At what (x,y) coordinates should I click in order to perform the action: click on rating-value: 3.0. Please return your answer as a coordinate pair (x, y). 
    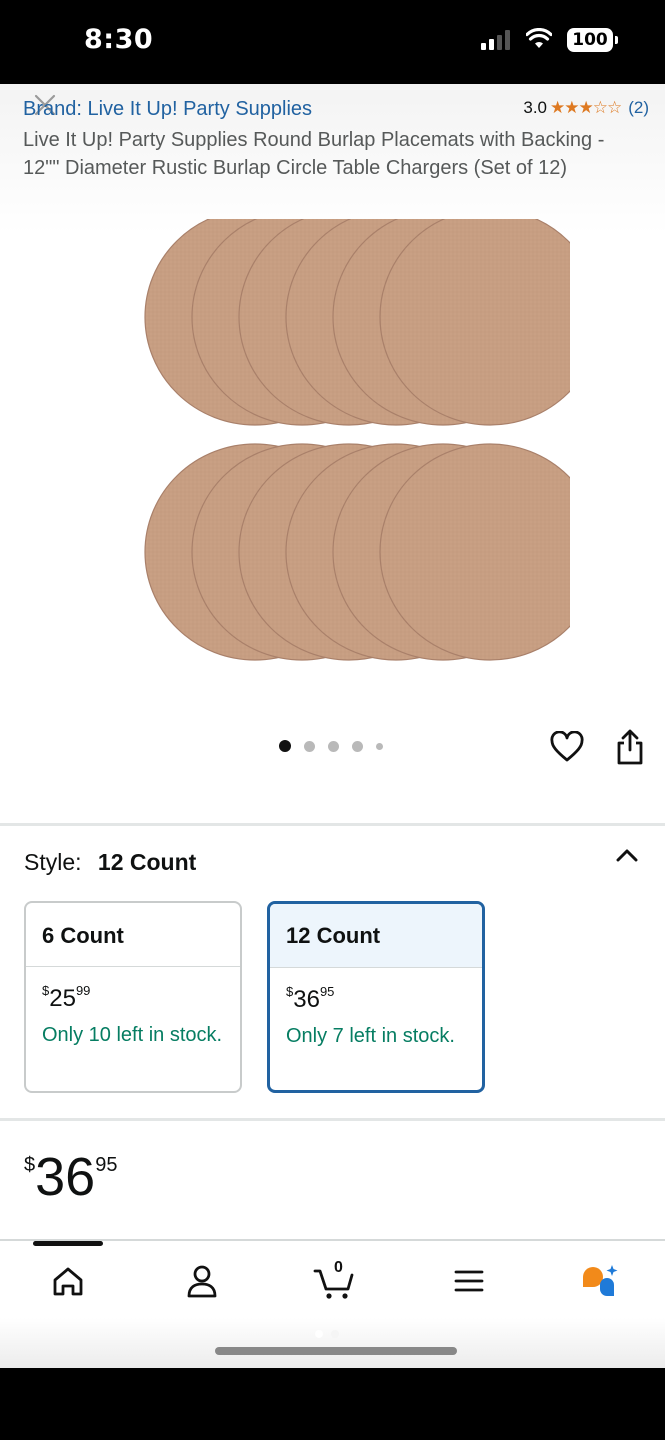
    Looking at the image, I should click on (535, 107).